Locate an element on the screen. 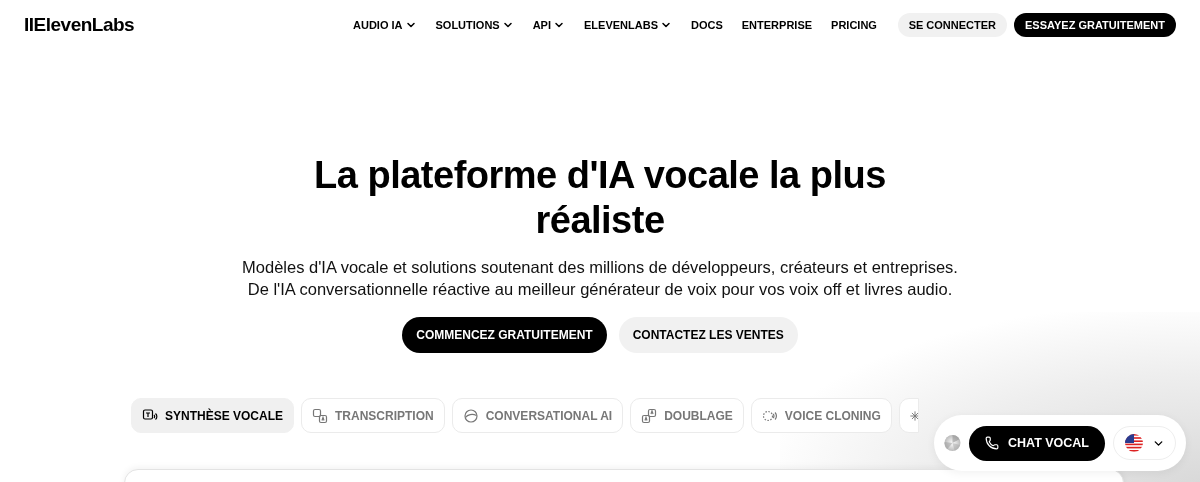  nav-link: AUDIO IA is located at coordinates (385, 25).